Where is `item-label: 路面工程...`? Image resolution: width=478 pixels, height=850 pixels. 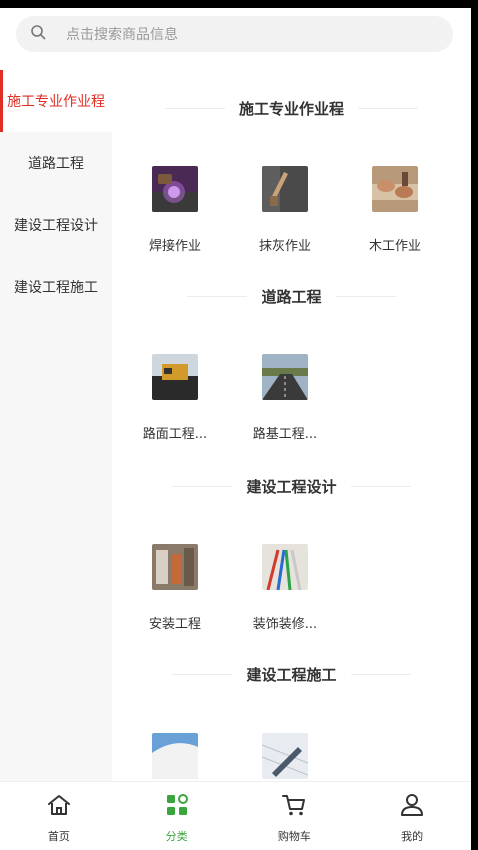
item-label: 路面工程... is located at coordinates (175, 434).